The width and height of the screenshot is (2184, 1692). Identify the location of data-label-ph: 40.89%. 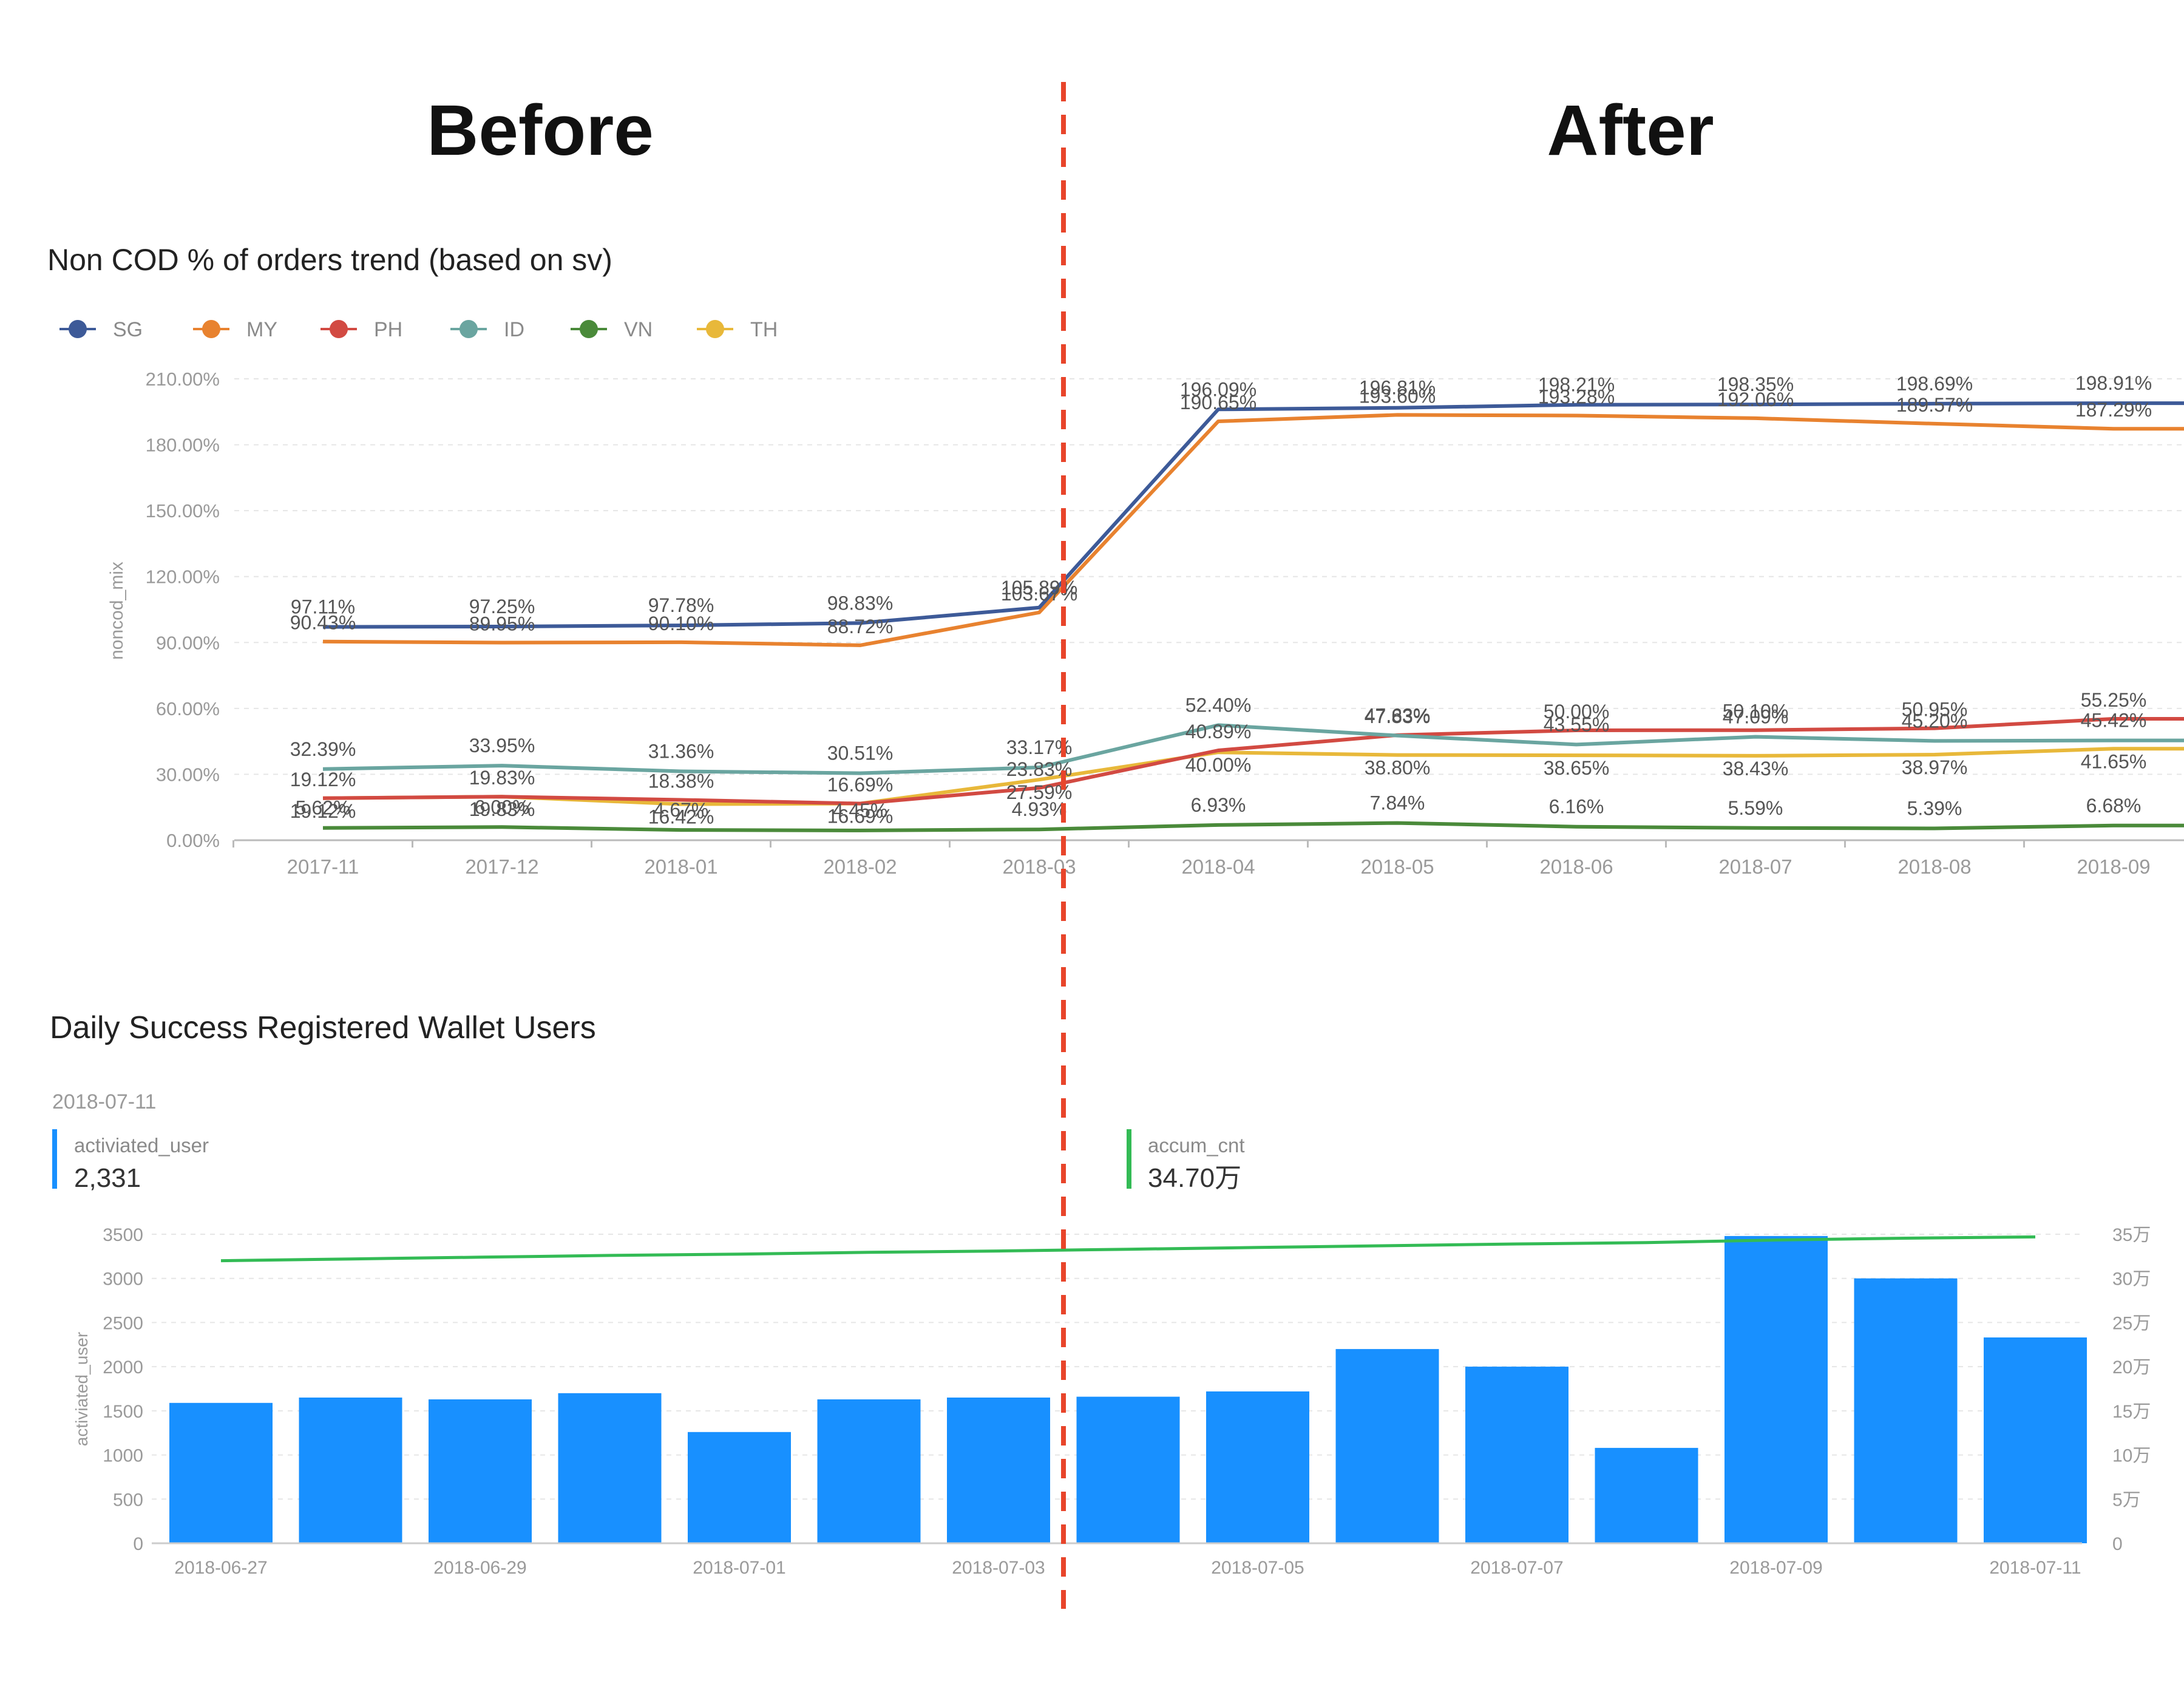
(1218, 732).